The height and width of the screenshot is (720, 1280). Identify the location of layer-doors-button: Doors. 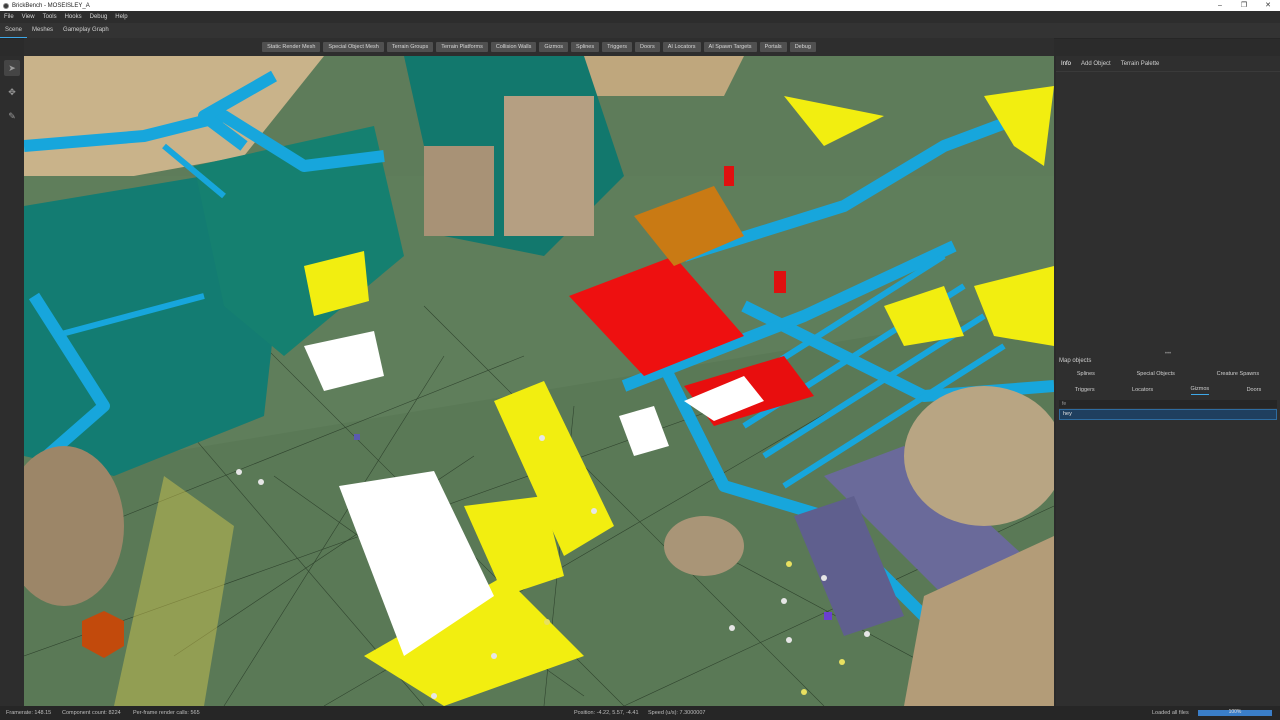
(647, 47).